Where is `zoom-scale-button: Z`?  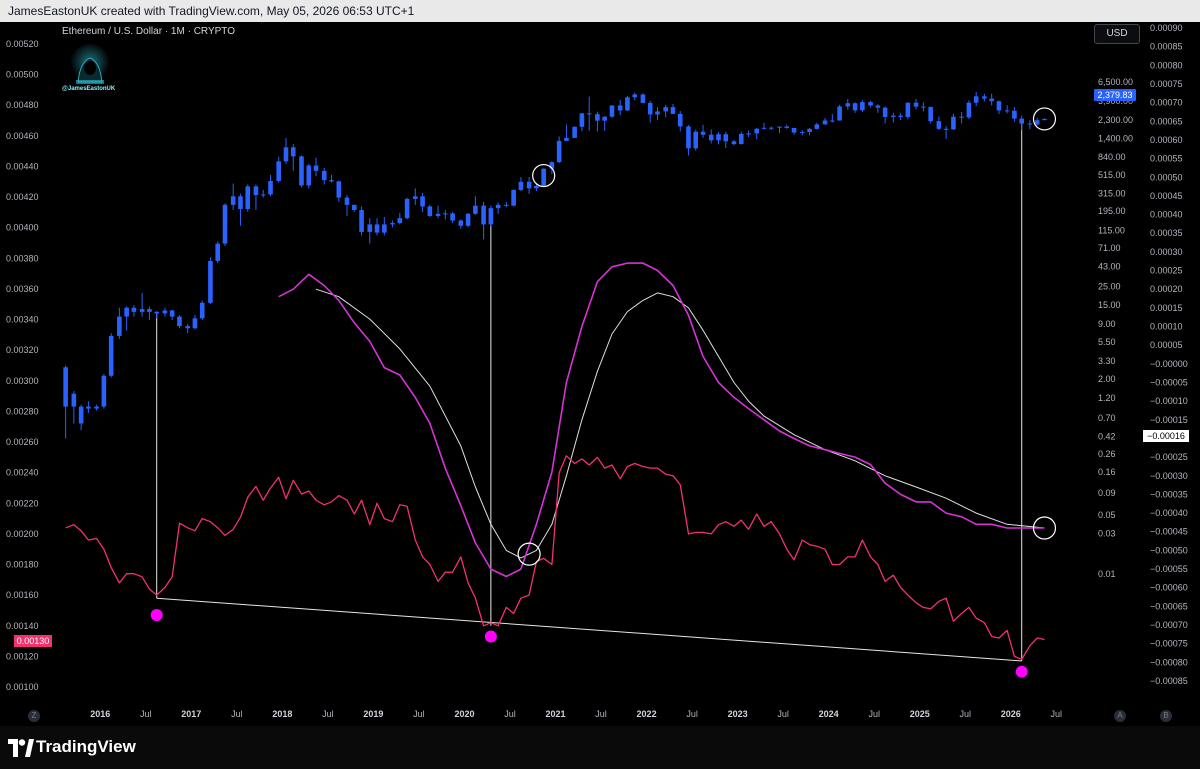 zoom-scale-button: Z is located at coordinates (34, 716).